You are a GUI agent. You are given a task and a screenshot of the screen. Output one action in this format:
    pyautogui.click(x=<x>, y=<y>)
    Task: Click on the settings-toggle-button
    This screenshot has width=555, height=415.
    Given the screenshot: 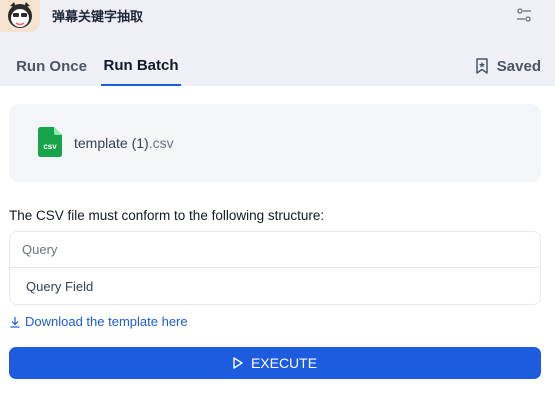 What is the action you would take?
    pyautogui.click(x=524, y=15)
    